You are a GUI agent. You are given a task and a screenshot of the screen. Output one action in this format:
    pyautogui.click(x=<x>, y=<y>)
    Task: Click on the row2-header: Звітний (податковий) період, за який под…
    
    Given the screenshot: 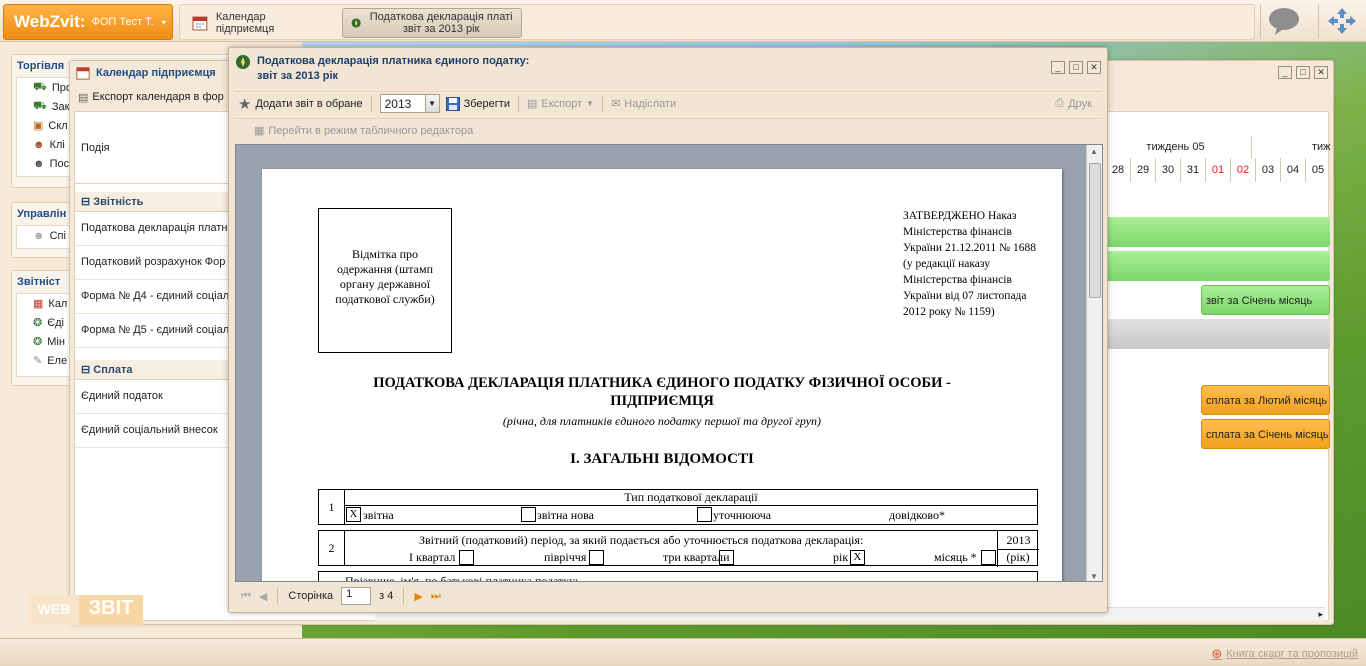 What is the action you would take?
    pyautogui.click(x=641, y=540)
    